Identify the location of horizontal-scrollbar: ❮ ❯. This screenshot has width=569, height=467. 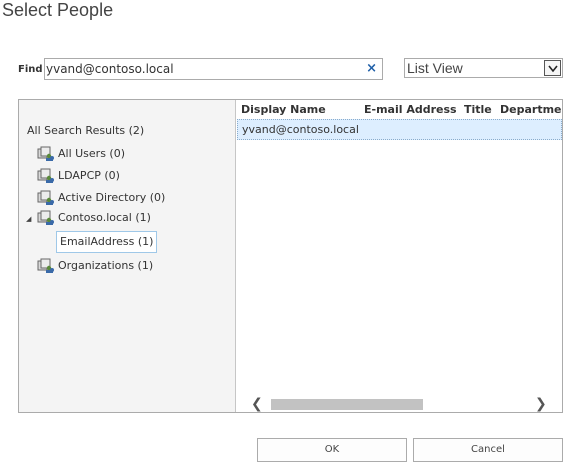
(399, 404).